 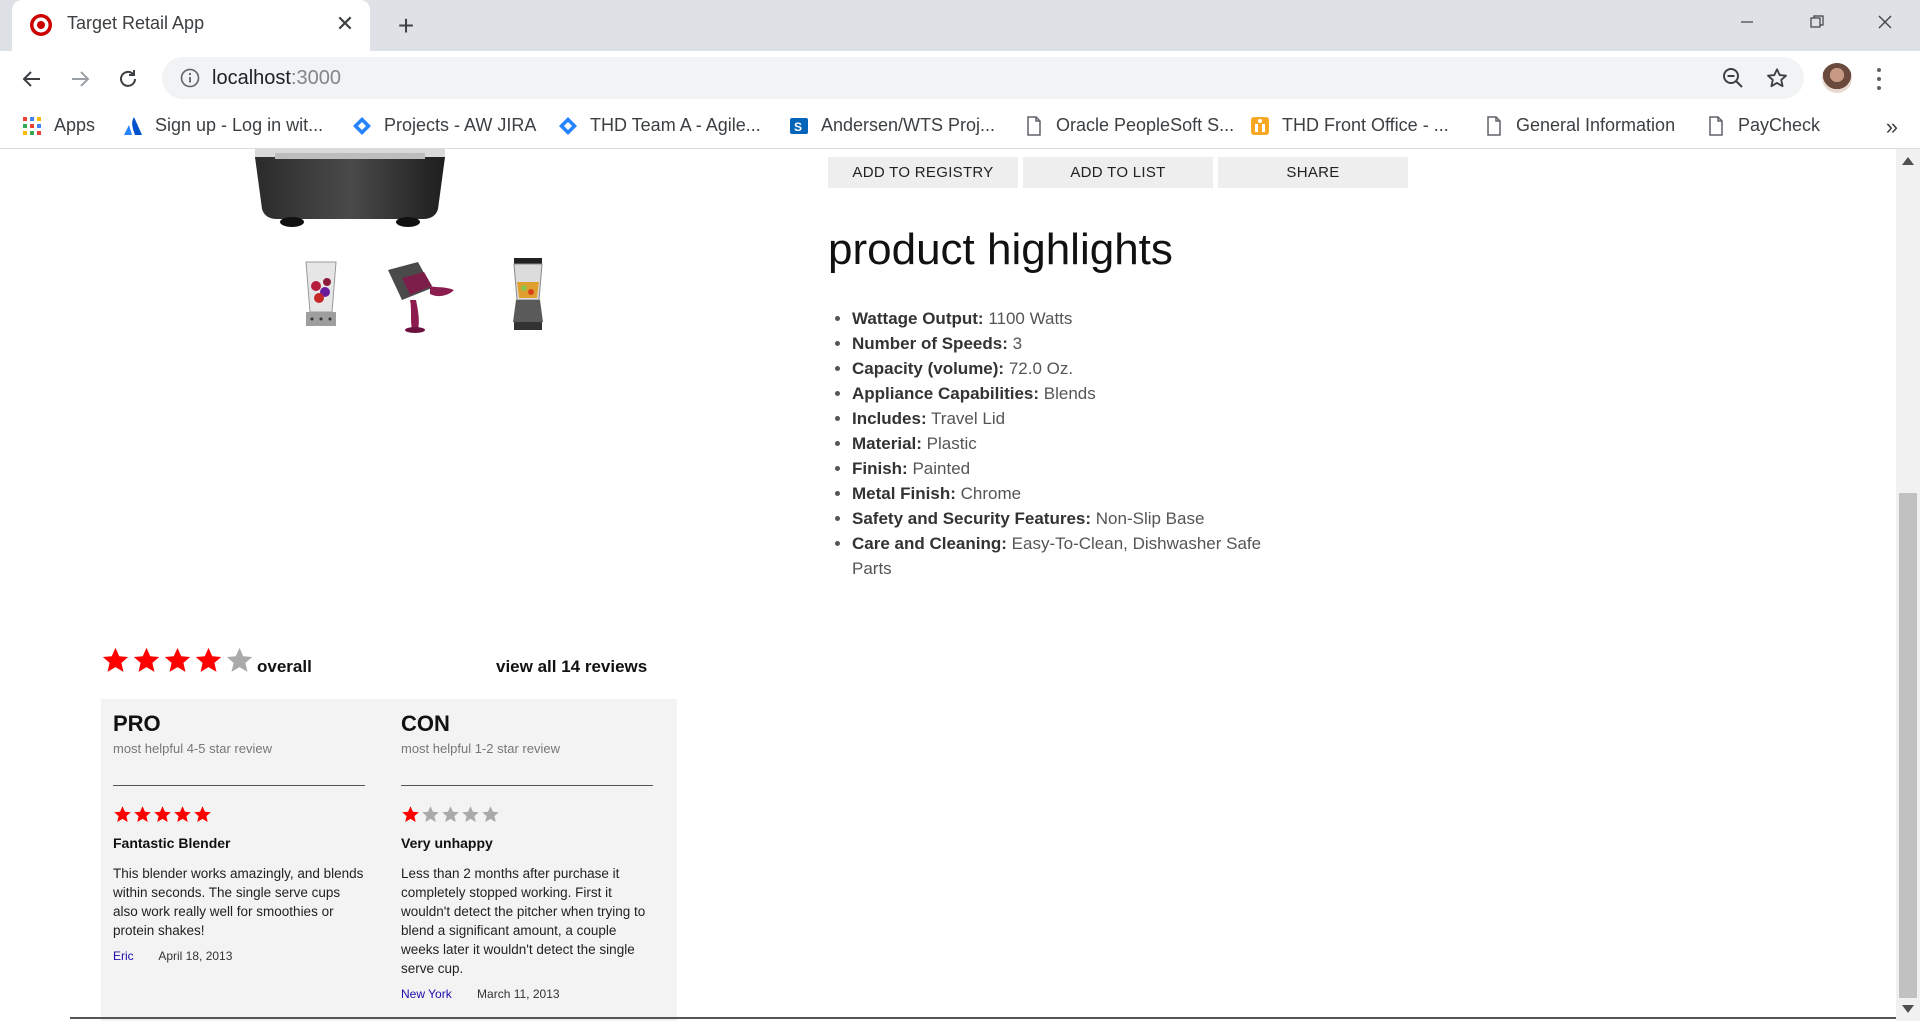 I want to click on highlight-item: Appliance Capabilities: Blends, so click(x=1077, y=393).